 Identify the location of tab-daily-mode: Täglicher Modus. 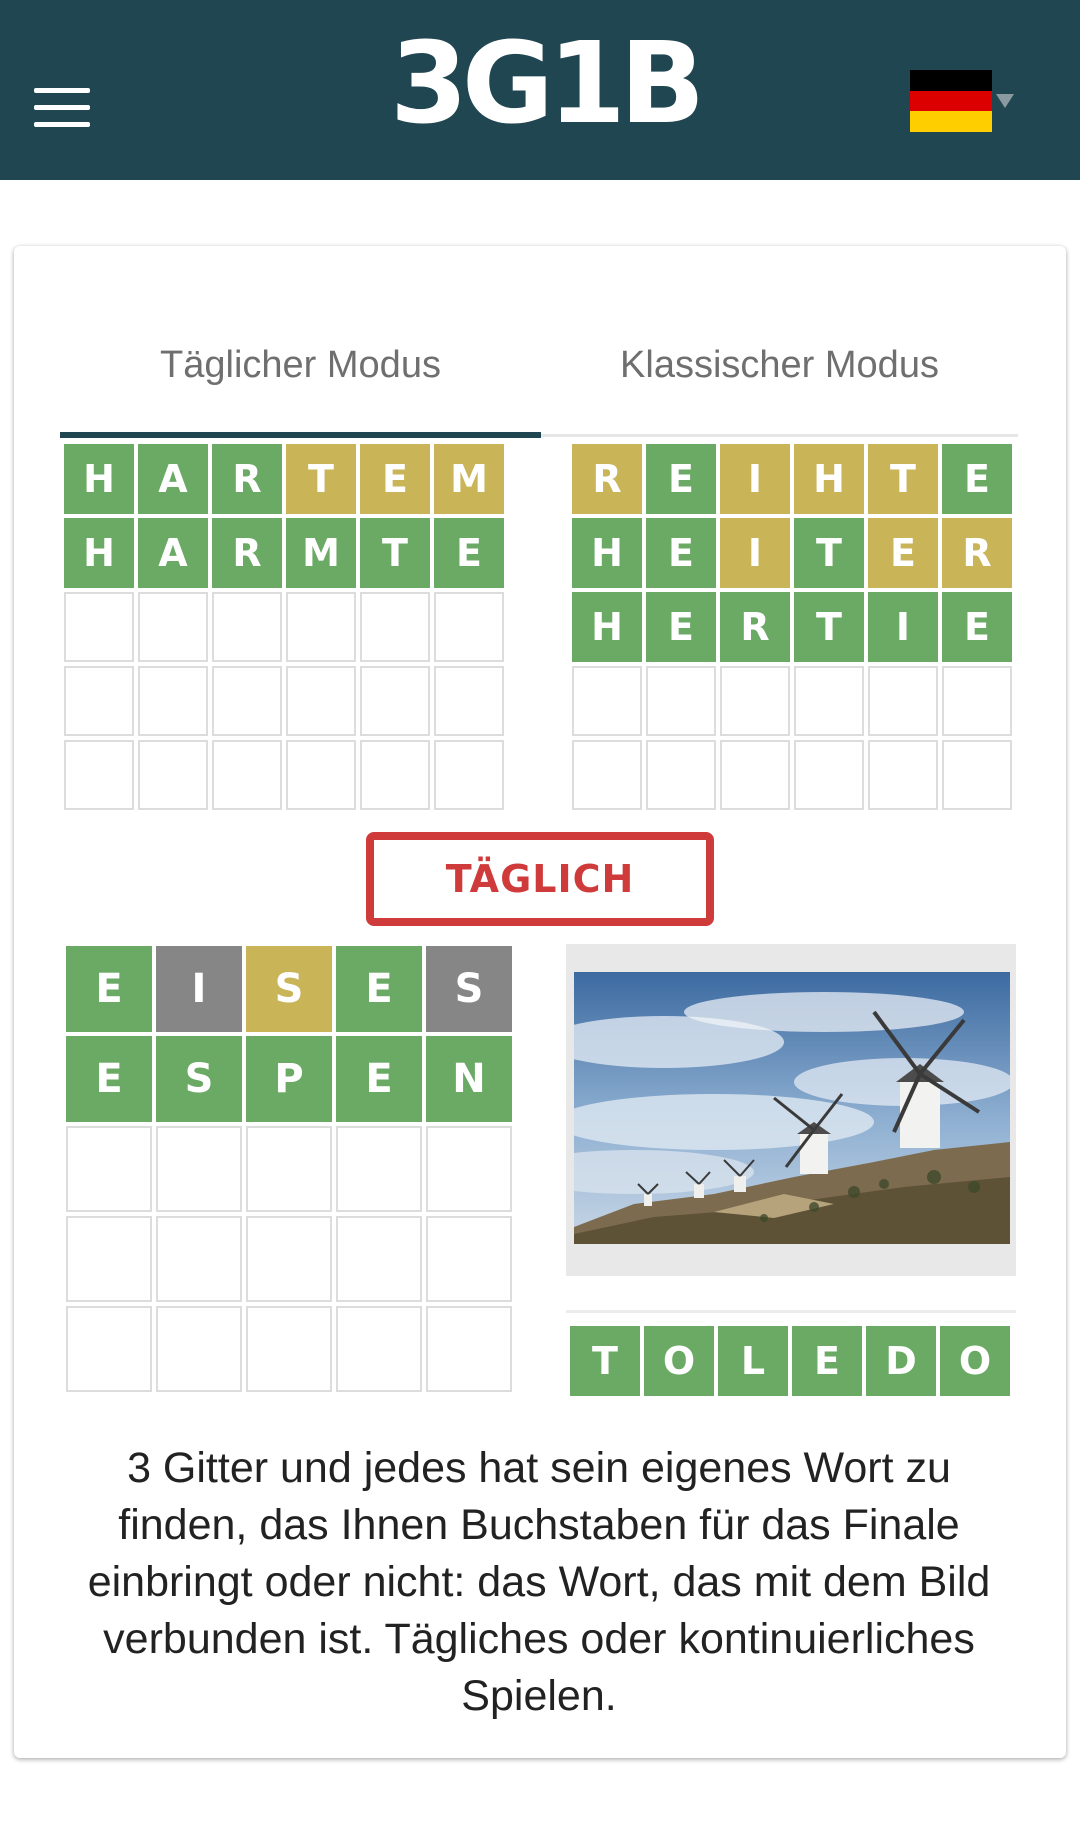
(300, 365).